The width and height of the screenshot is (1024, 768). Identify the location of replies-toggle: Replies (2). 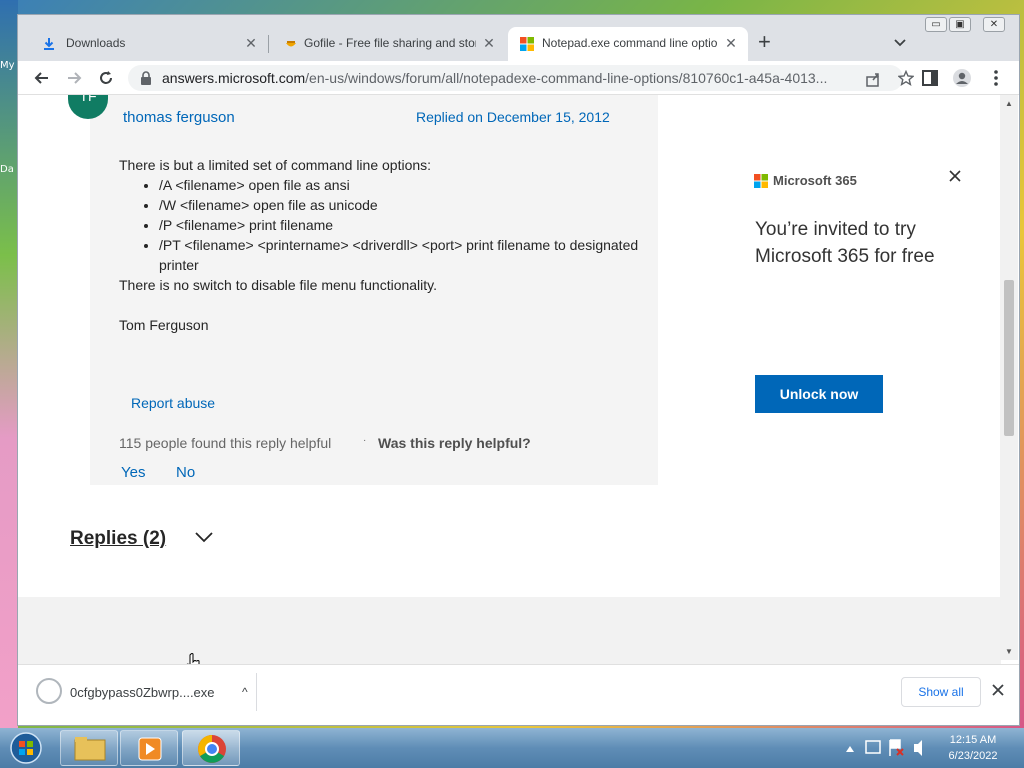
(118, 539).